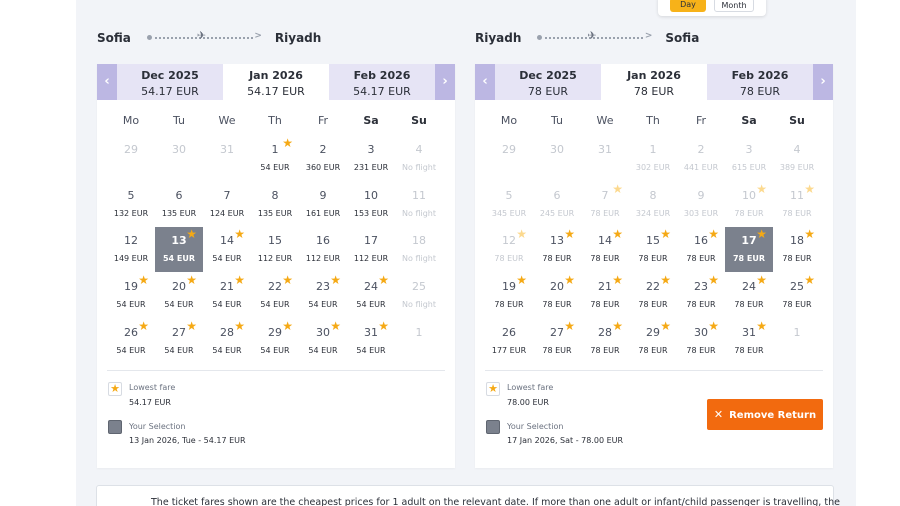  What do you see at coordinates (797, 295) in the screenshot?
I see `day-cell: 25 78 EUR ★` at bounding box center [797, 295].